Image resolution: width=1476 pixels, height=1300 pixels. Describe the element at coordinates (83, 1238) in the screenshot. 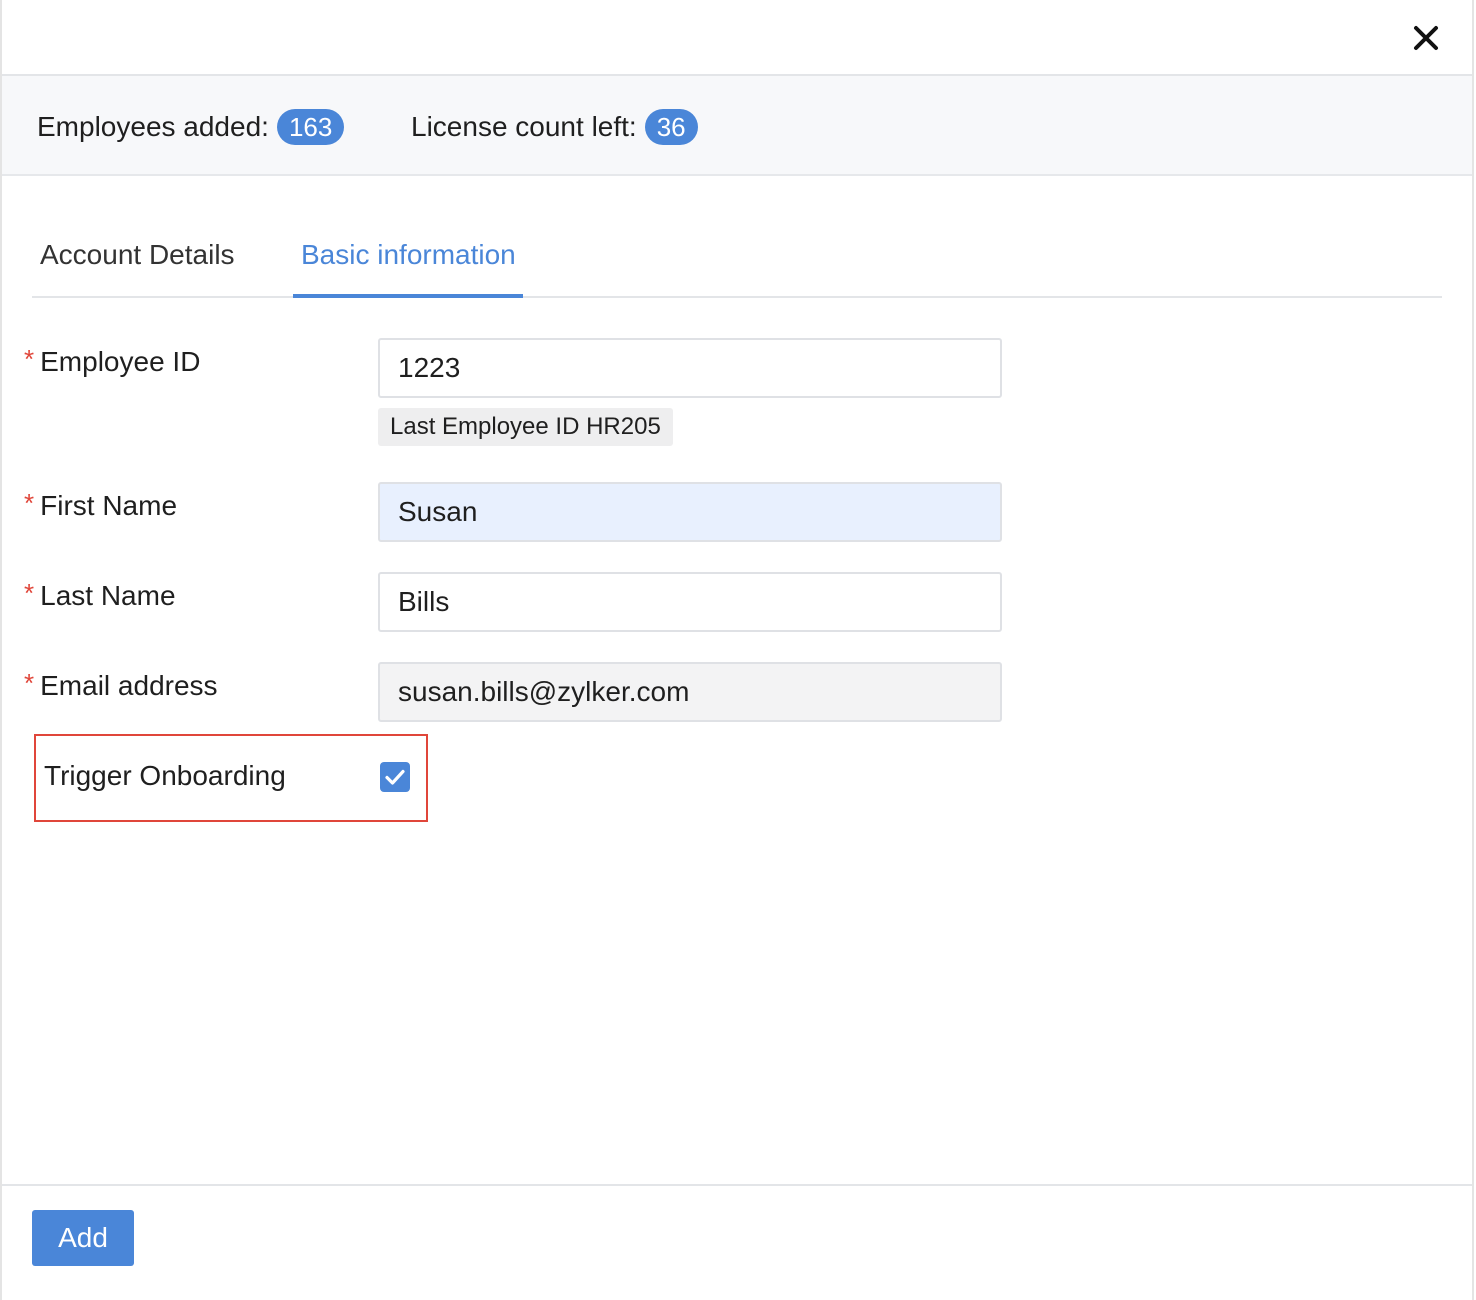

I see `add-button: Add` at that location.